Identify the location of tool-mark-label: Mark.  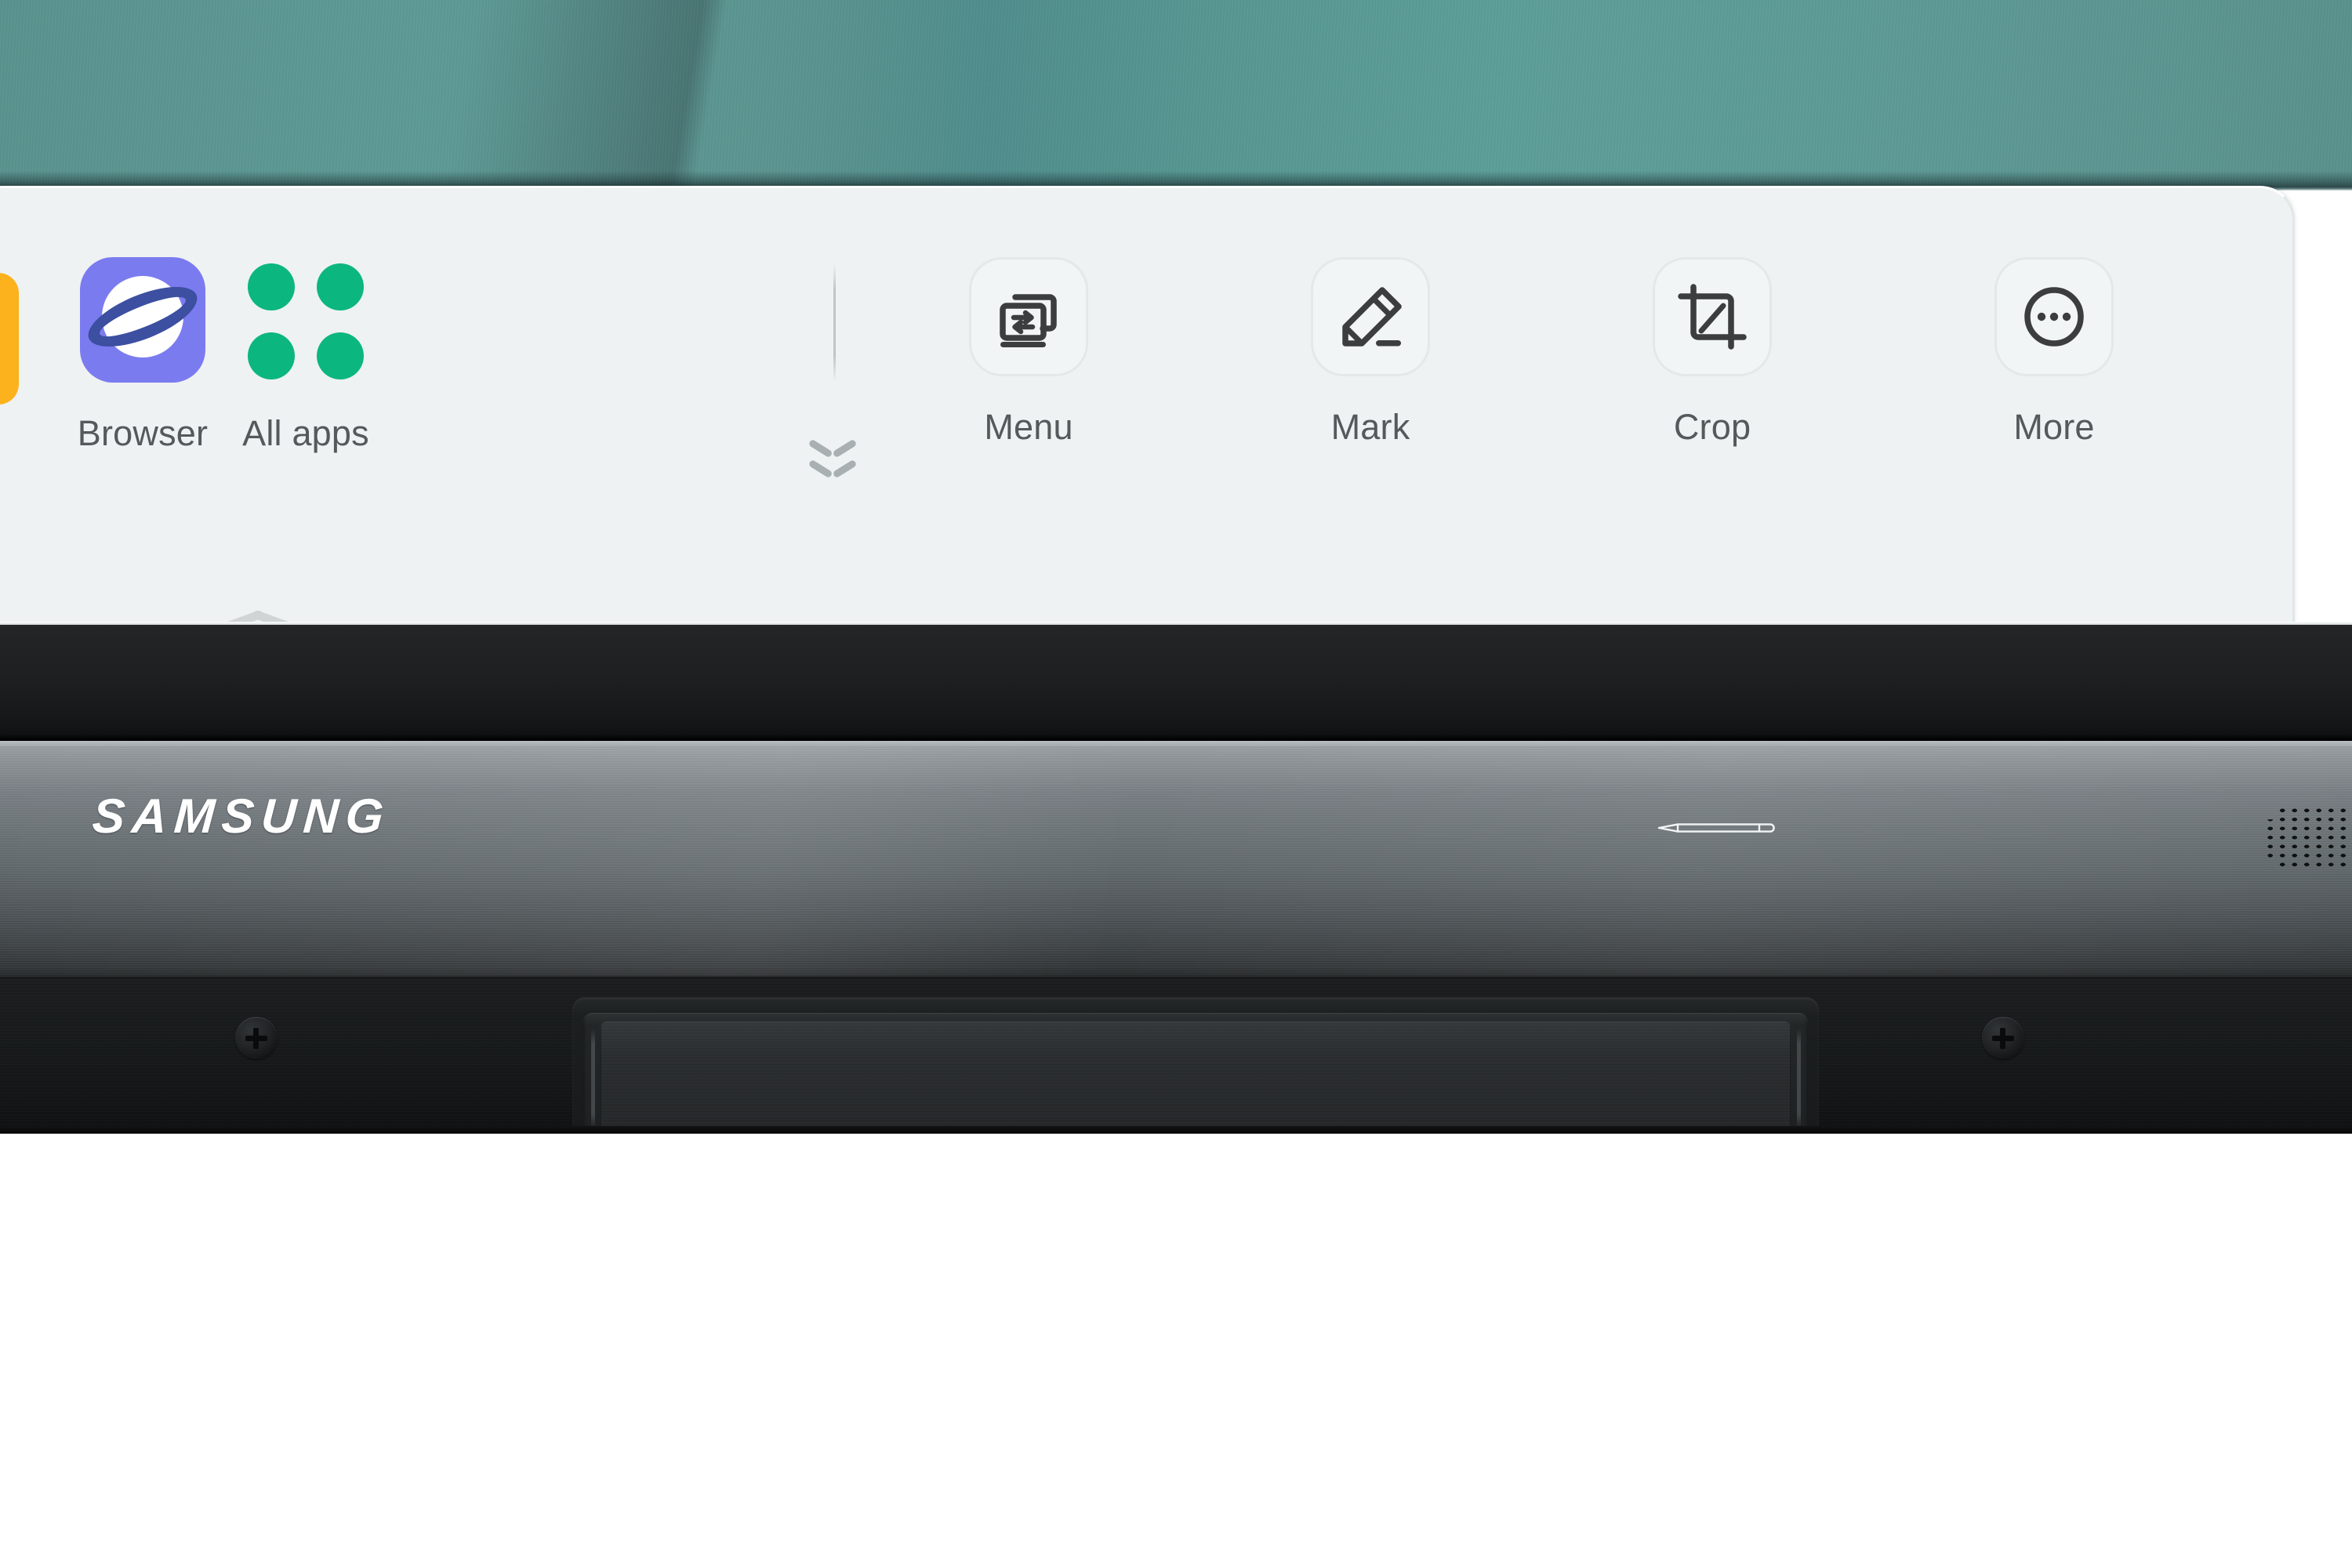
(1370, 427).